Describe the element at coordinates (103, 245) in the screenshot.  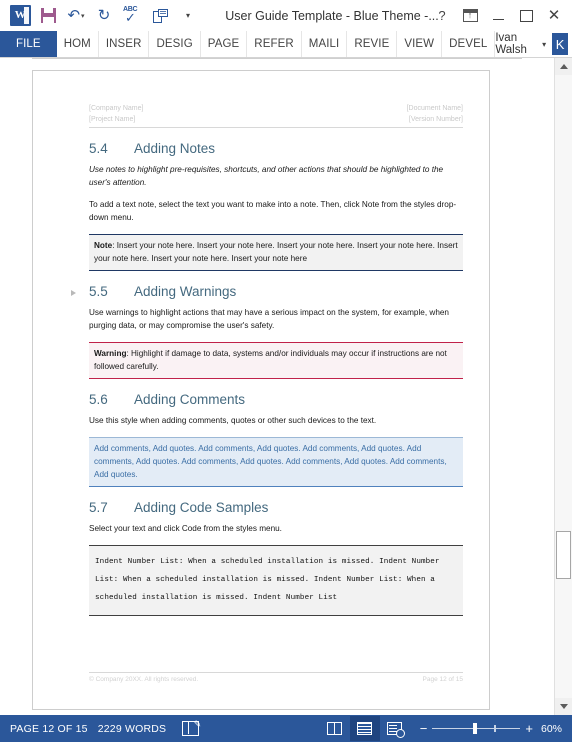
I see `note-callout-label: Note` at that location.